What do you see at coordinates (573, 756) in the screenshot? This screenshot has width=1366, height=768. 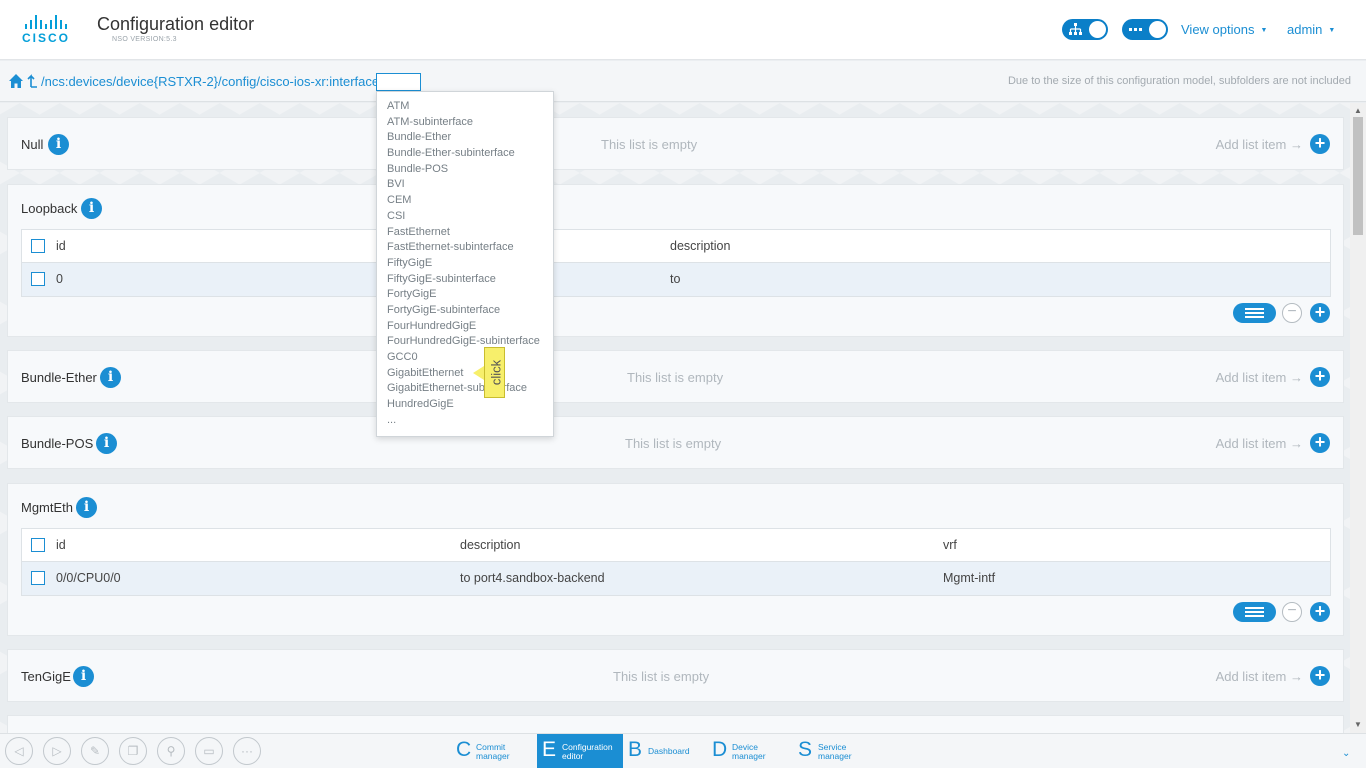 I see `nav-label-line: editor` at bounding box center [573, 756].